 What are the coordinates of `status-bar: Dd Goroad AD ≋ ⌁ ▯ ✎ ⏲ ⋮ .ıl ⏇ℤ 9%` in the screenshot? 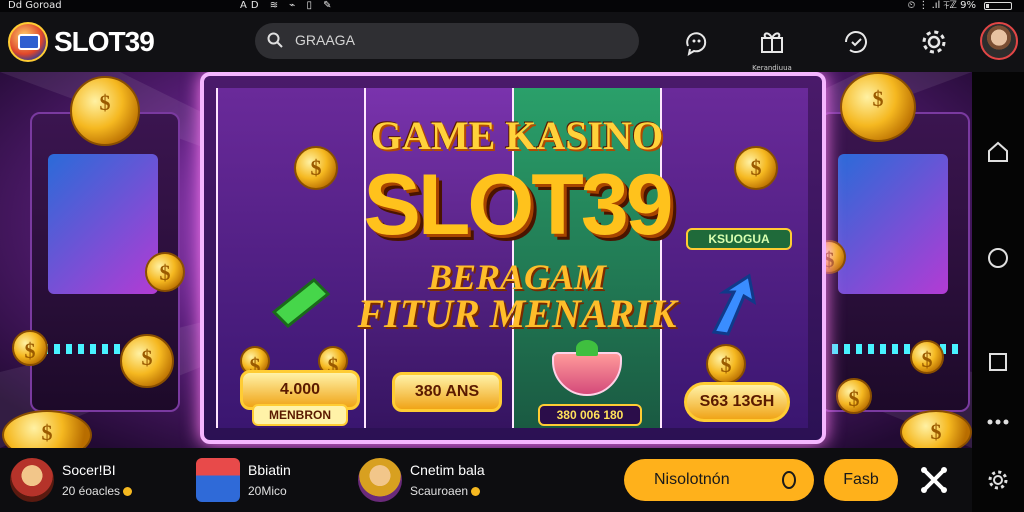 It's located at (512, 6).